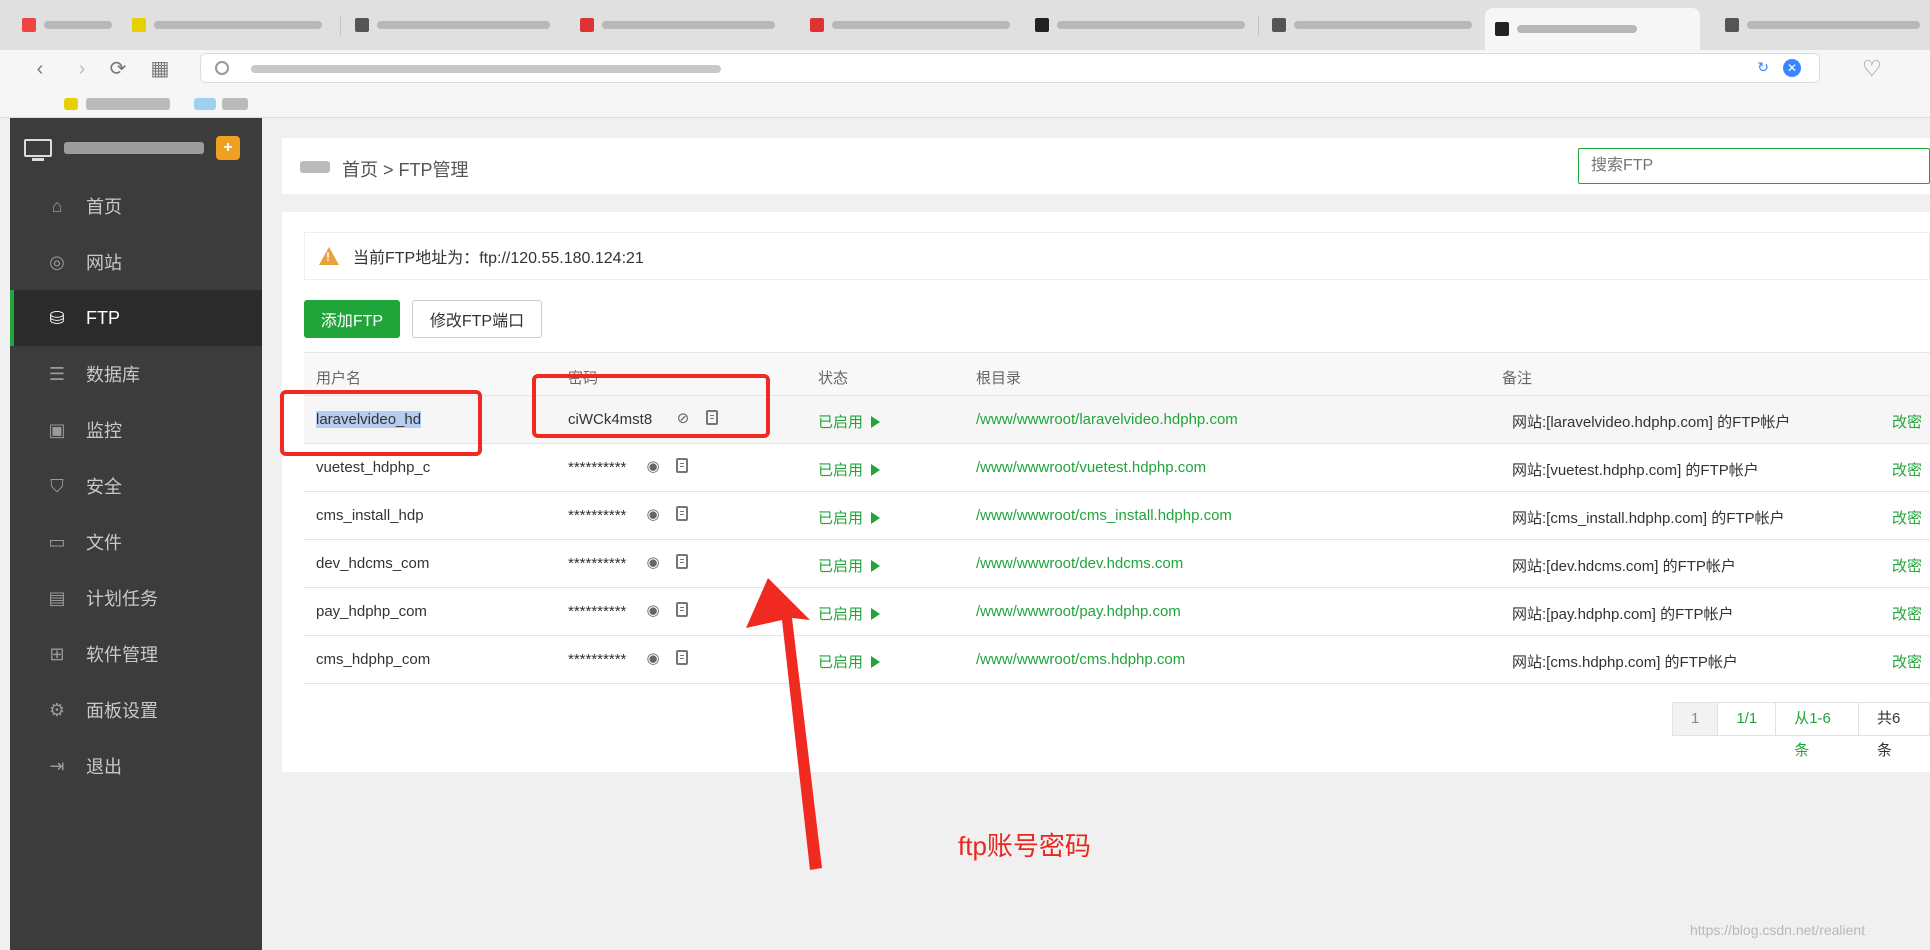  I want to click on site-info-icon, so click(222, 68).